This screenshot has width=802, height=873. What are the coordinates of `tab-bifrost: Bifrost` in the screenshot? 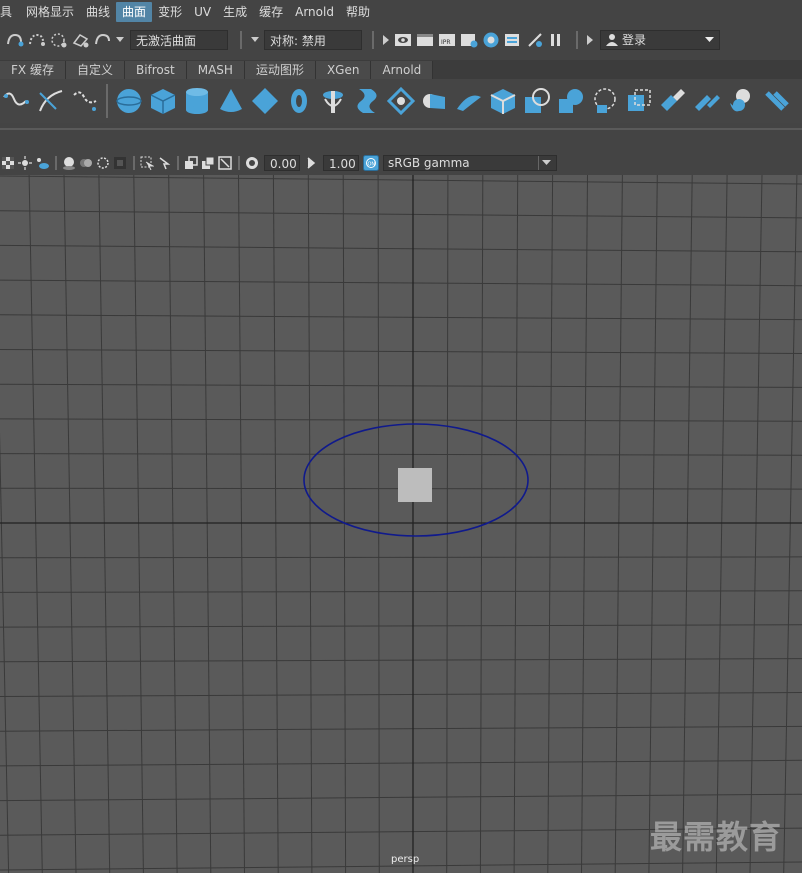 It's located at (155, 70).